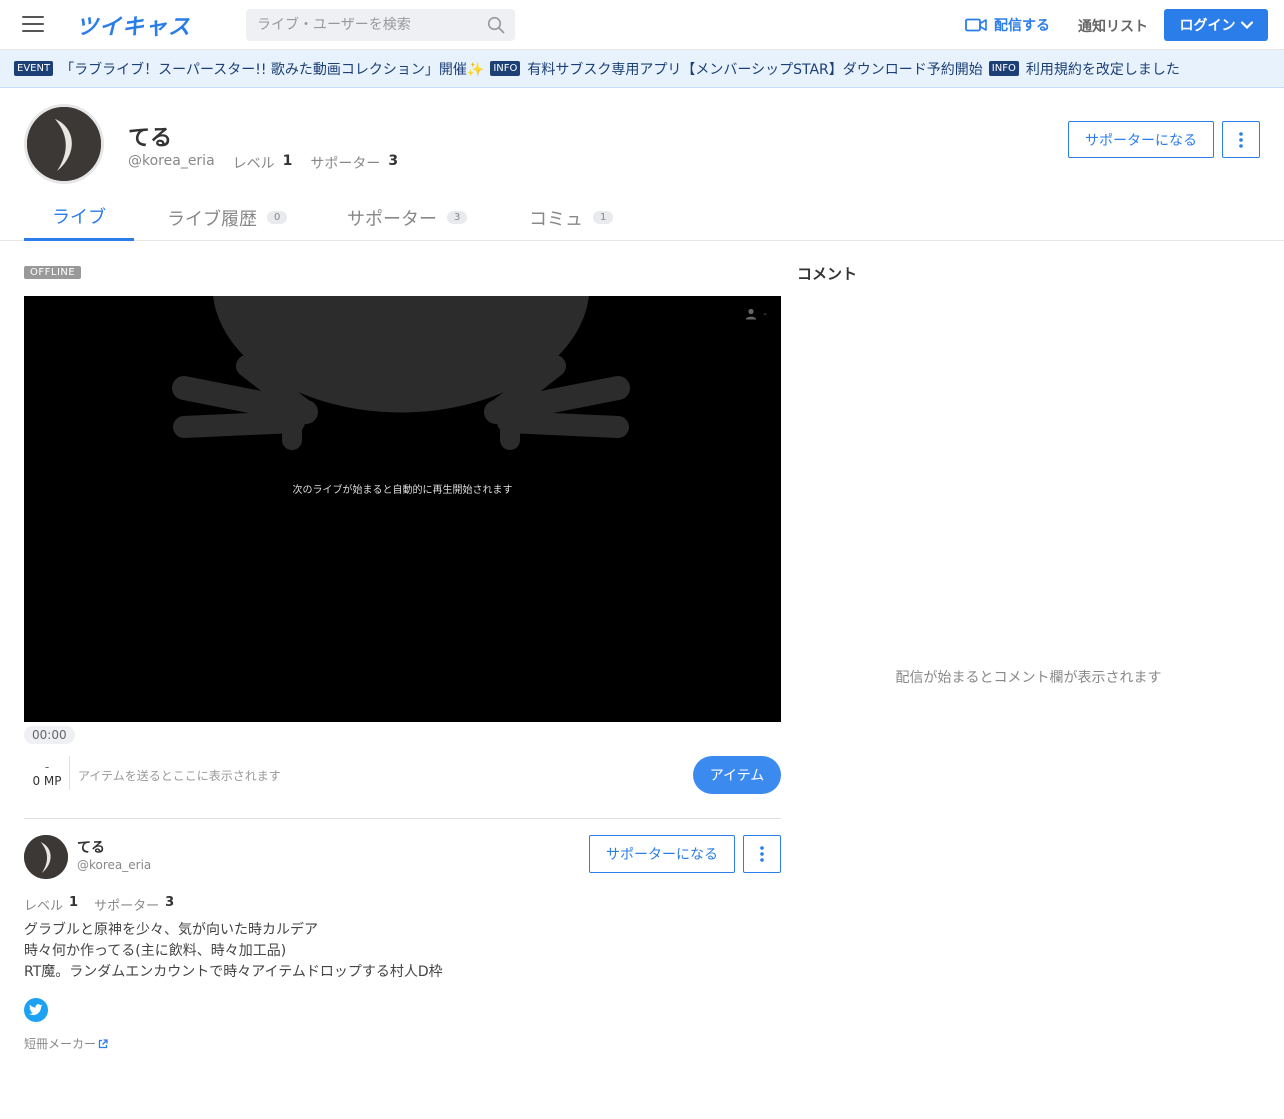  Describe the element at coordinates (392, 219) in the screenshot. I see `tab-label: サポーター` at that location.